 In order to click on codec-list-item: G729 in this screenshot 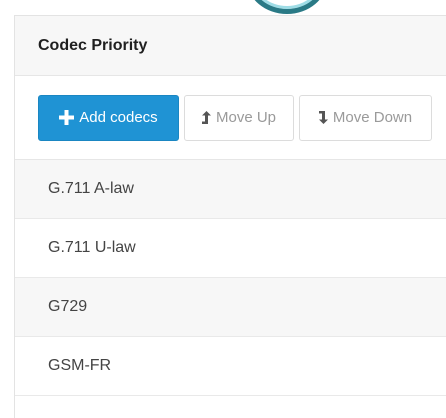, I will do `click(230, 307)`.